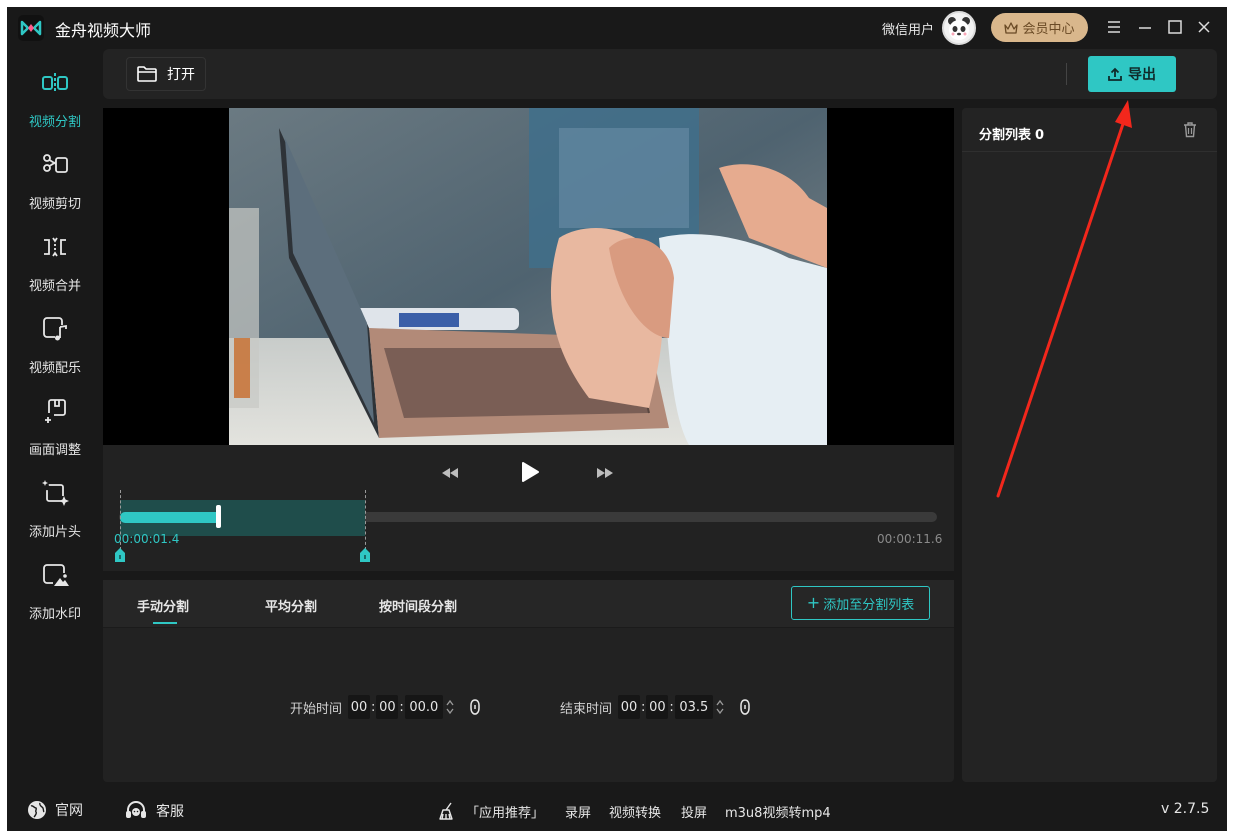  What do you see at coordinates (1089, 151) in the screenshot?
I see `split-list-divider` at bounding box center [1089, 151].